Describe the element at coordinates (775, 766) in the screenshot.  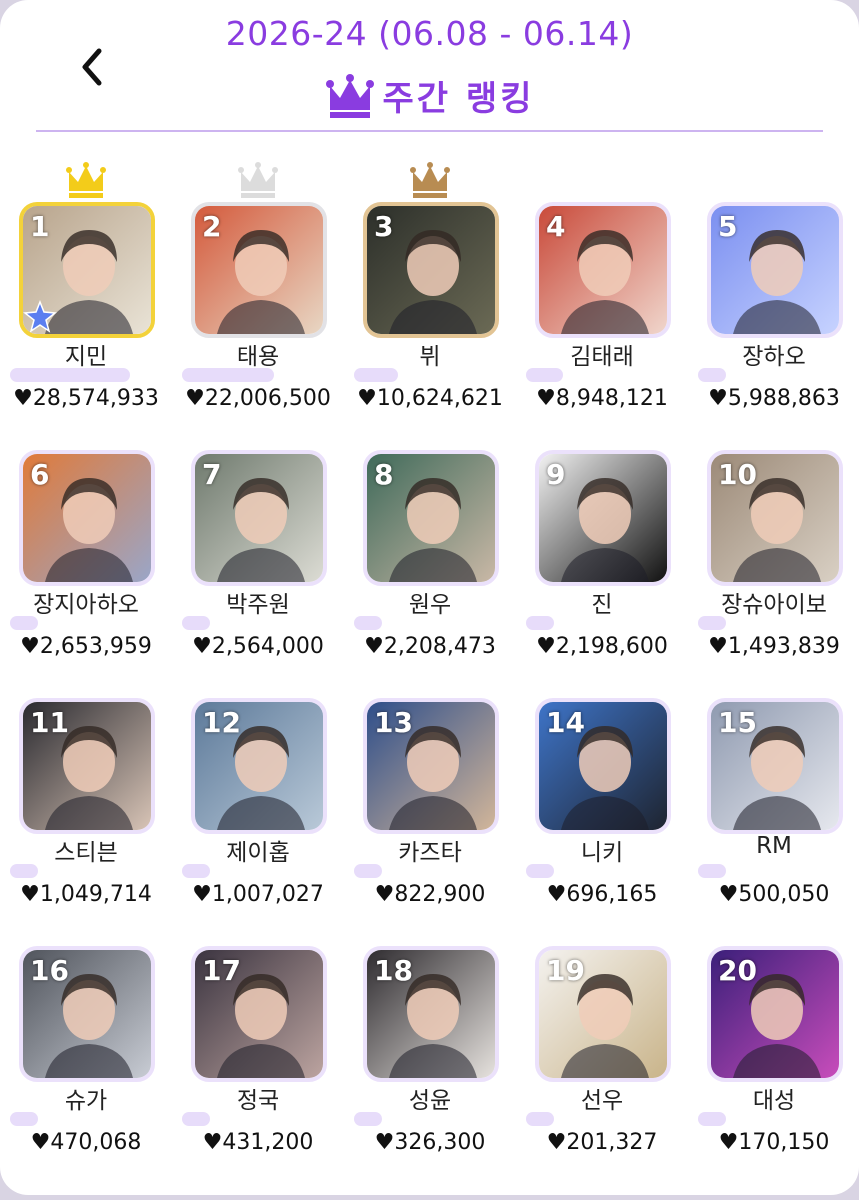
I see `artist-photo: 15` at that location.